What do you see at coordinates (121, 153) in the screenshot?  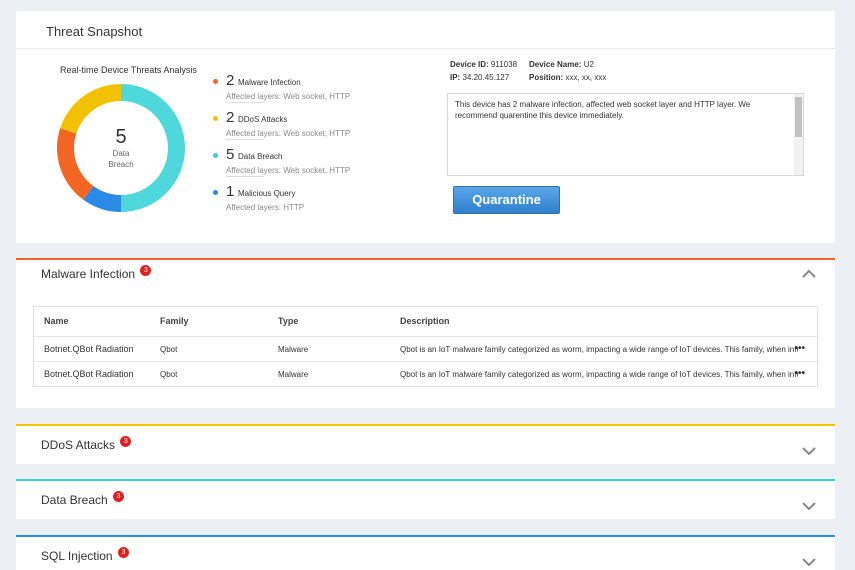 I see `donut-center-label-1: Data` at bounding box center [121, 153].